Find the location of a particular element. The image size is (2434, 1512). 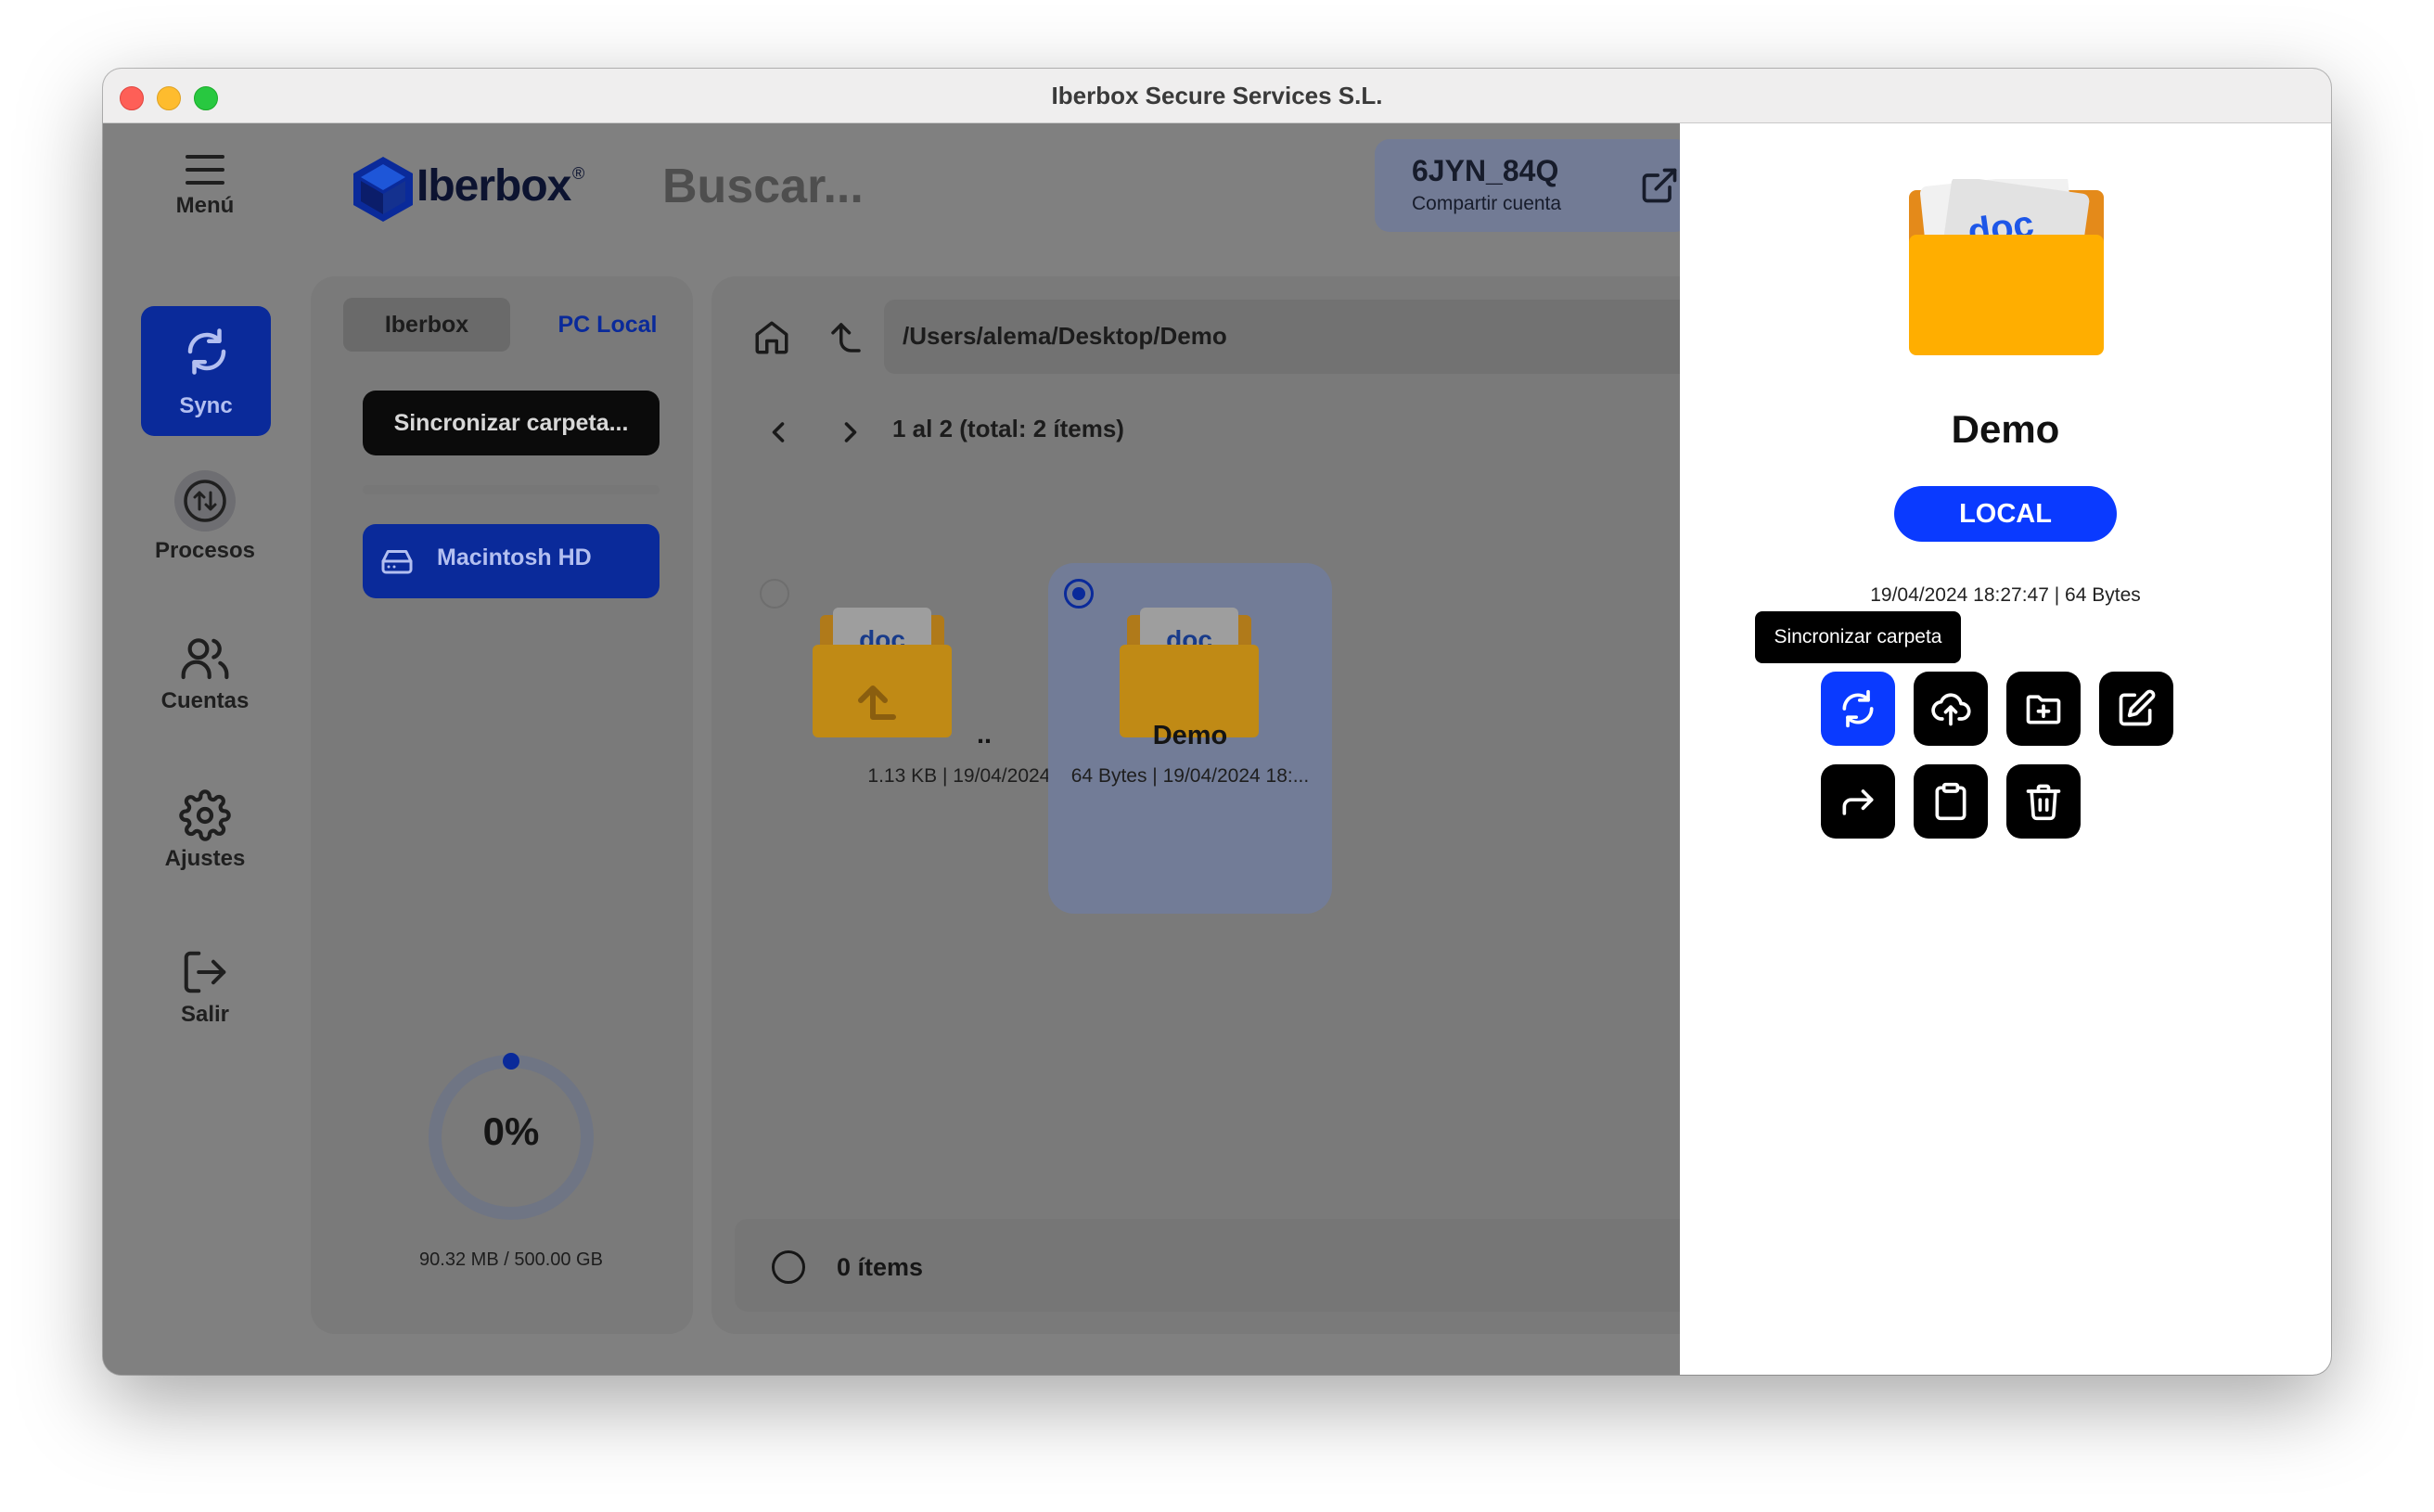

nav-menu: Menú is located at coordinates (205, 185).